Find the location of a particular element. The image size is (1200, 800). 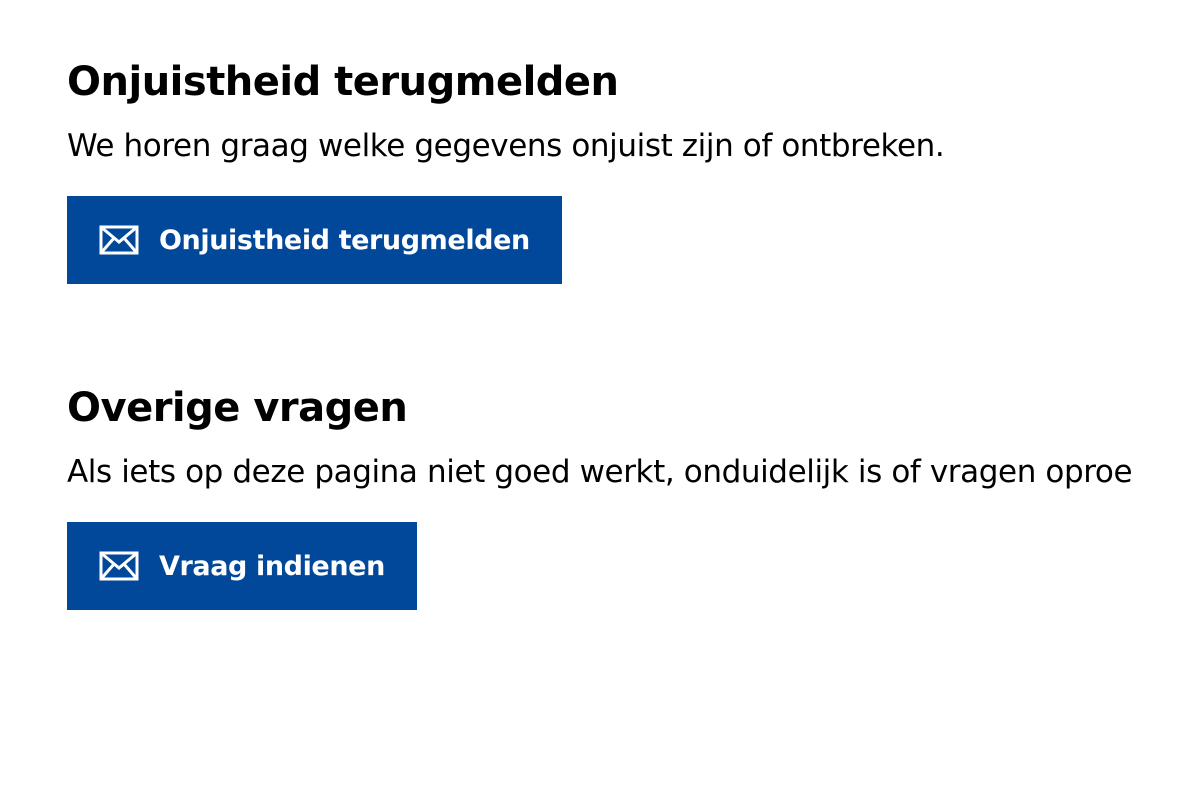

other-questions-heading: Overige vragen is located at coordinates (237, 408).